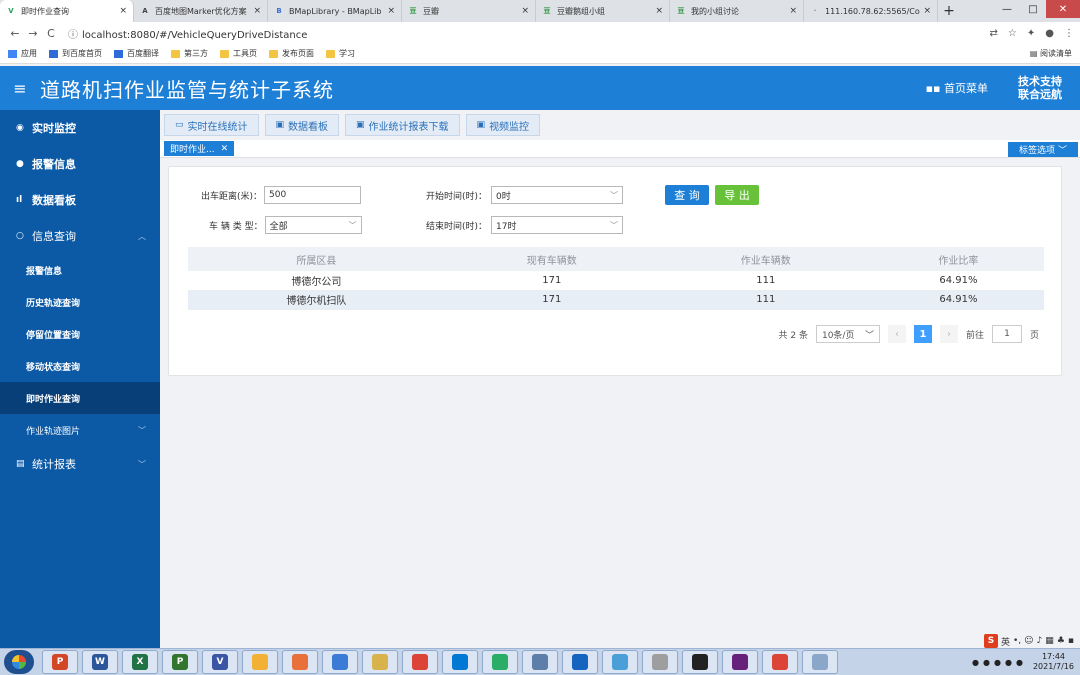 The width and height of the screenshot is (1080, 675). I want to click on wechat-icon: ●, so click(997, 662).